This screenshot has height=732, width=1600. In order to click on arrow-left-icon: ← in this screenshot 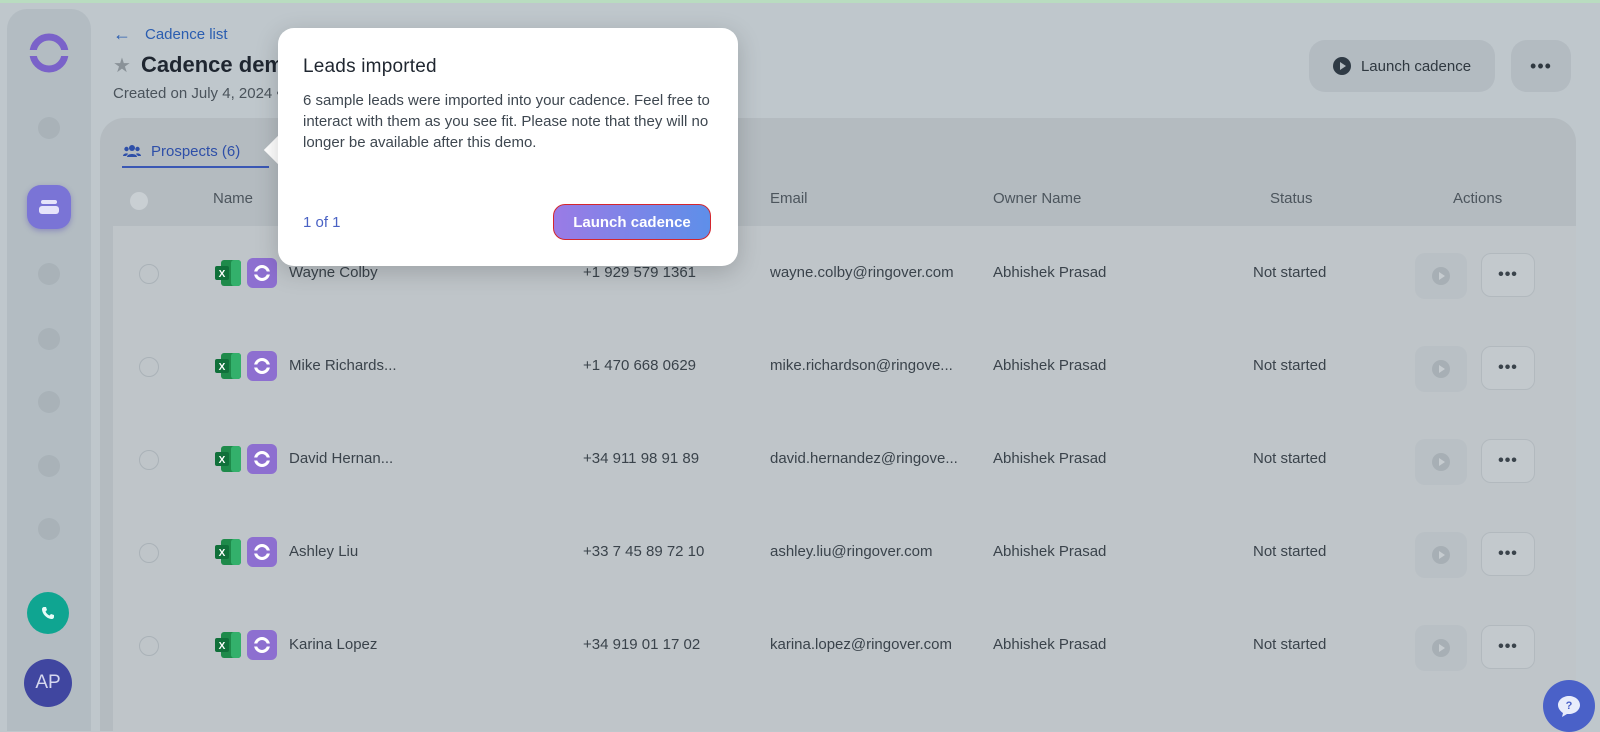, I will do `click(122, 34)`.